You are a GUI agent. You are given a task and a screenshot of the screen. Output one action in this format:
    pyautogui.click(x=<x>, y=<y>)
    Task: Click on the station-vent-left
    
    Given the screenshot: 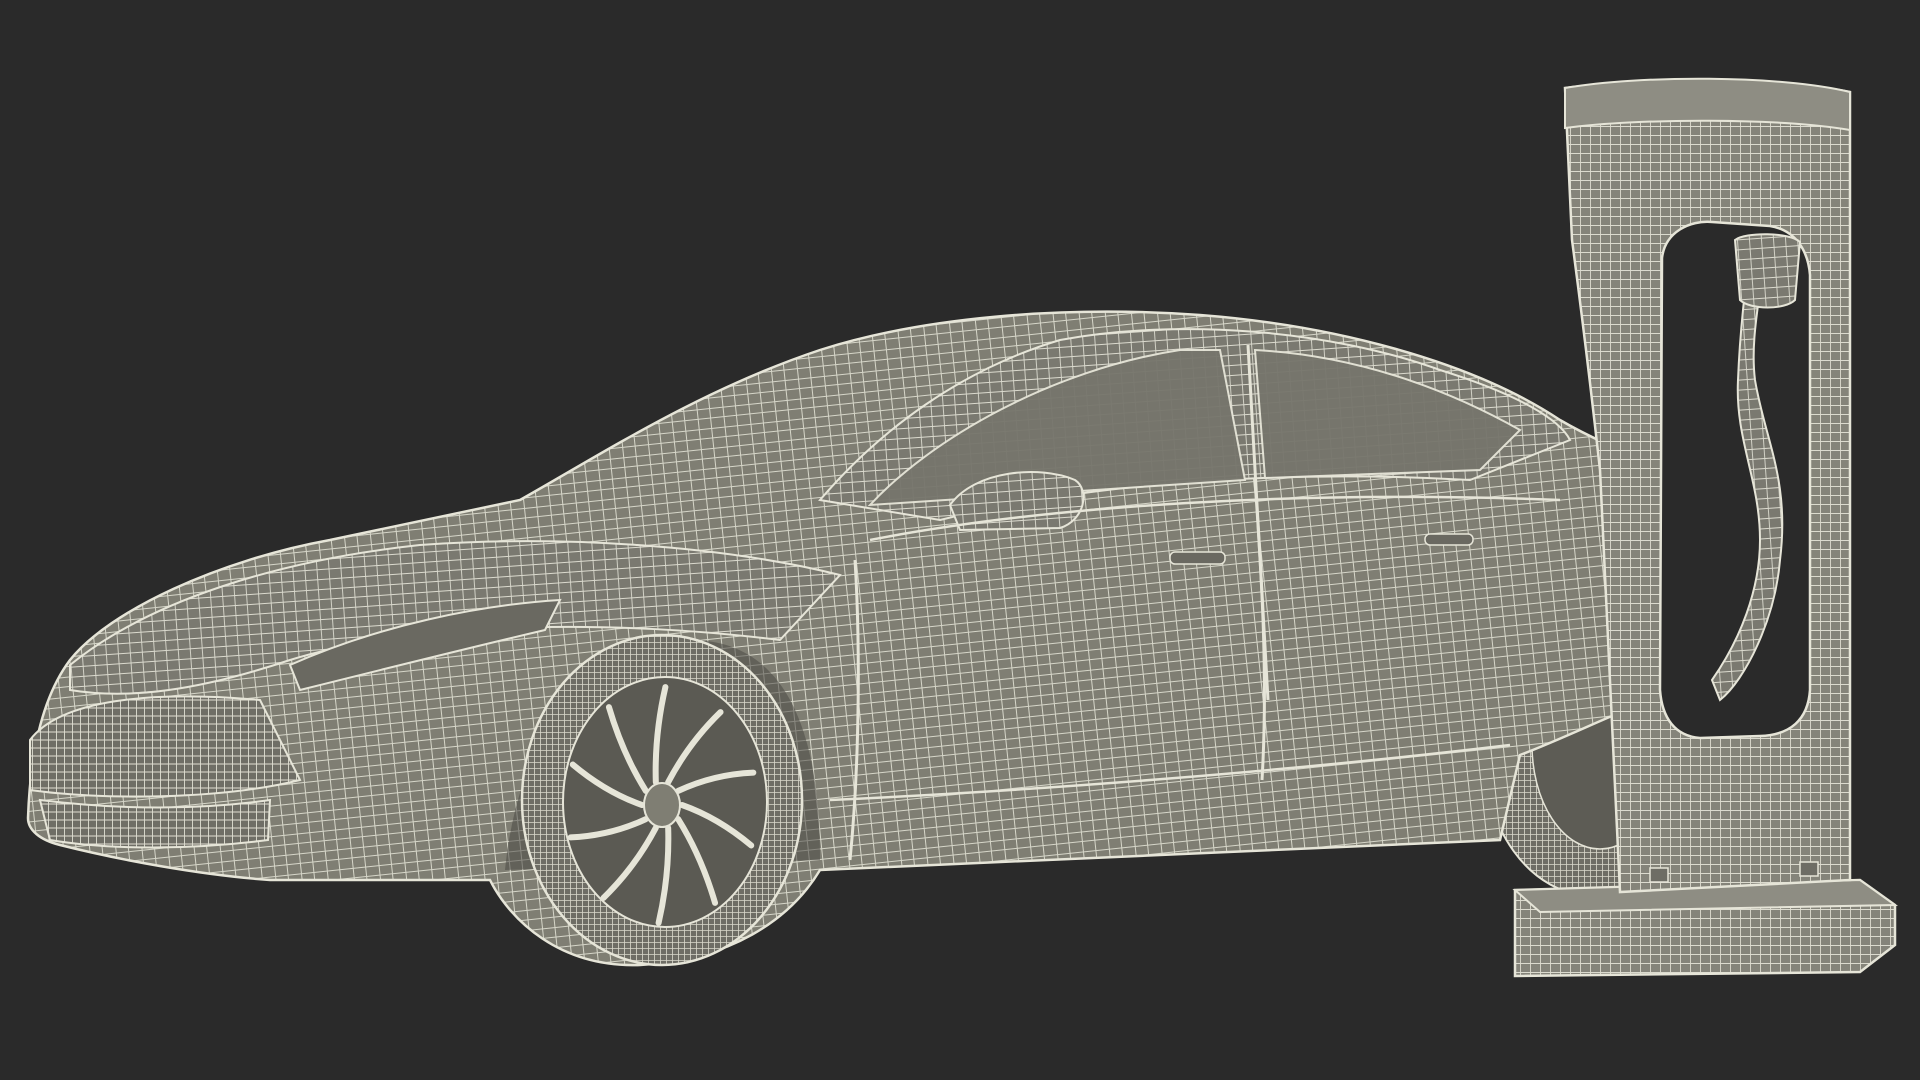 What is the action you would take?
    pyautogui.click(x=1659, y=875)
    